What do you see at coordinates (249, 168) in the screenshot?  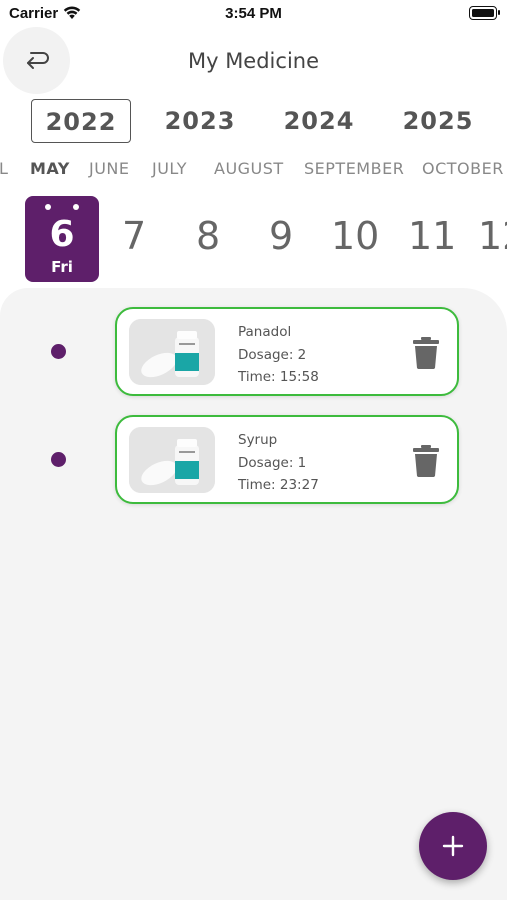 I see `month-august: AUGUST` at bounding box center [249, 168].